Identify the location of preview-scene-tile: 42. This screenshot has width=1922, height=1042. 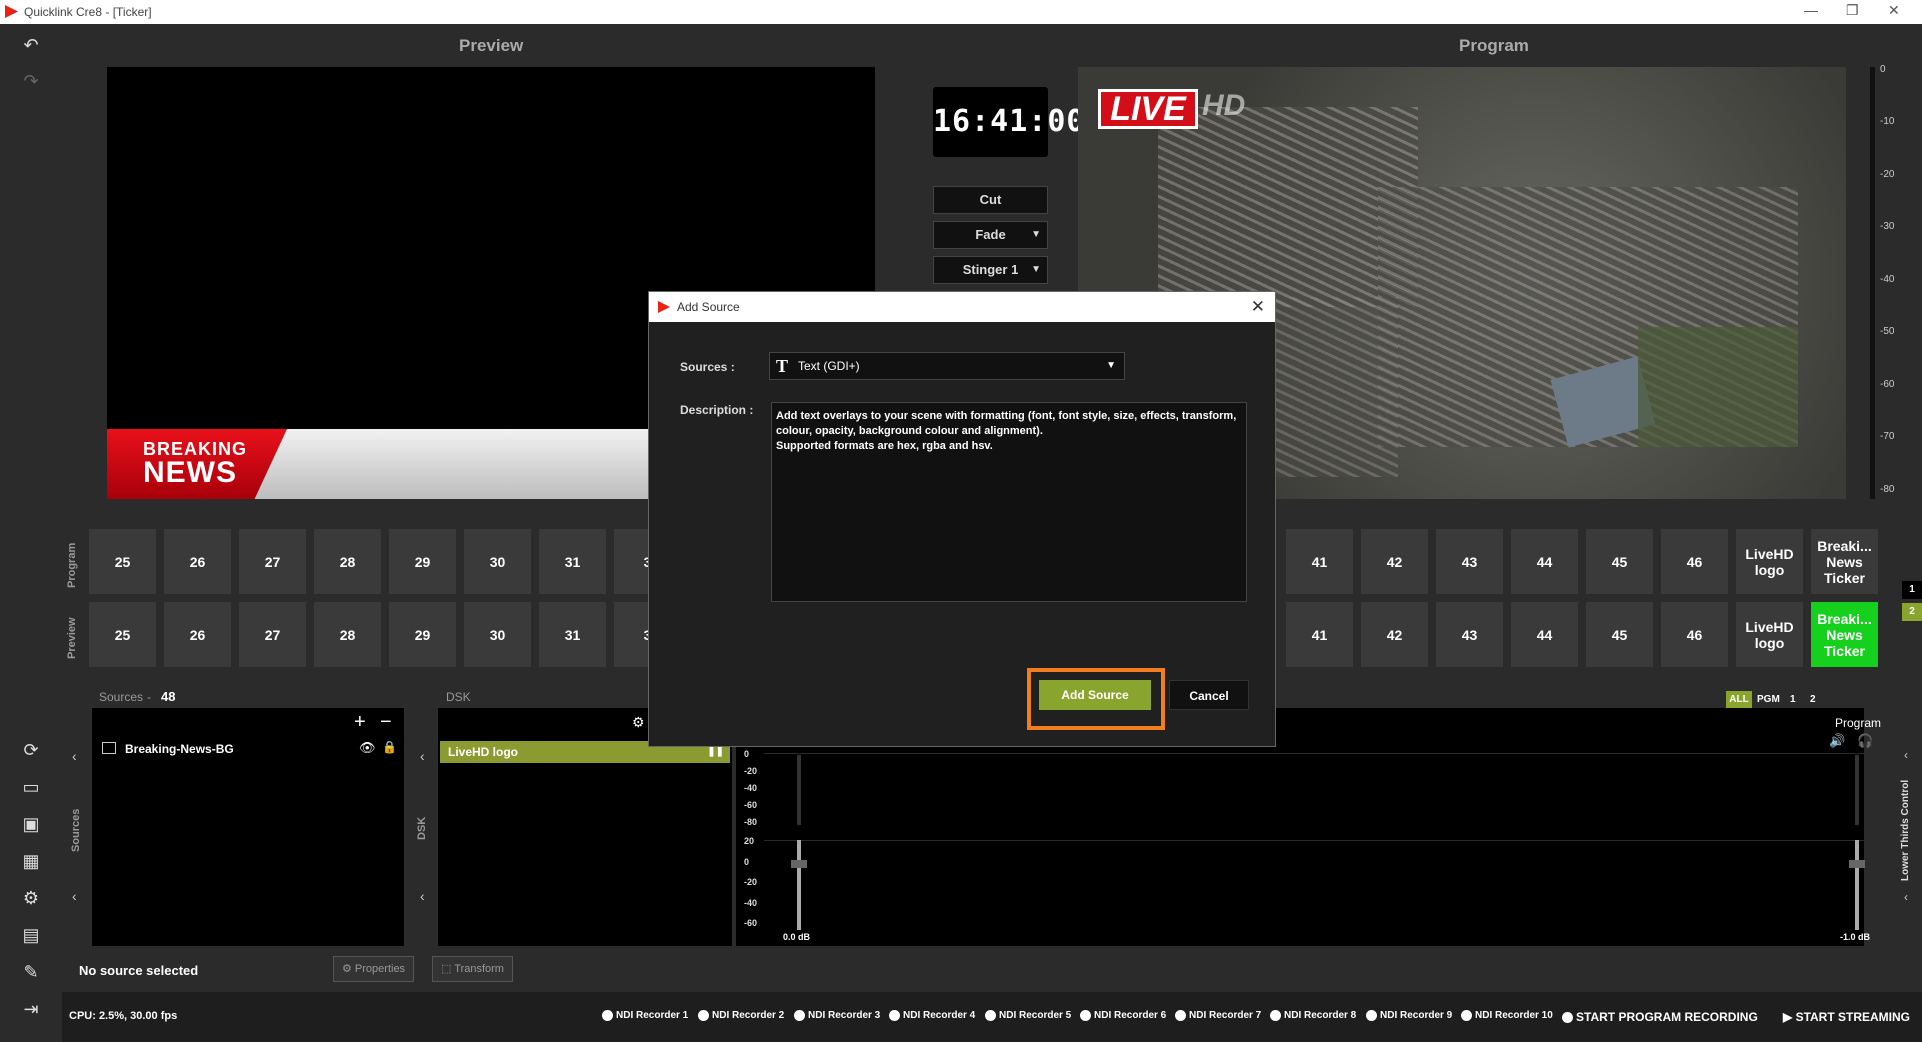
(1394, 634).